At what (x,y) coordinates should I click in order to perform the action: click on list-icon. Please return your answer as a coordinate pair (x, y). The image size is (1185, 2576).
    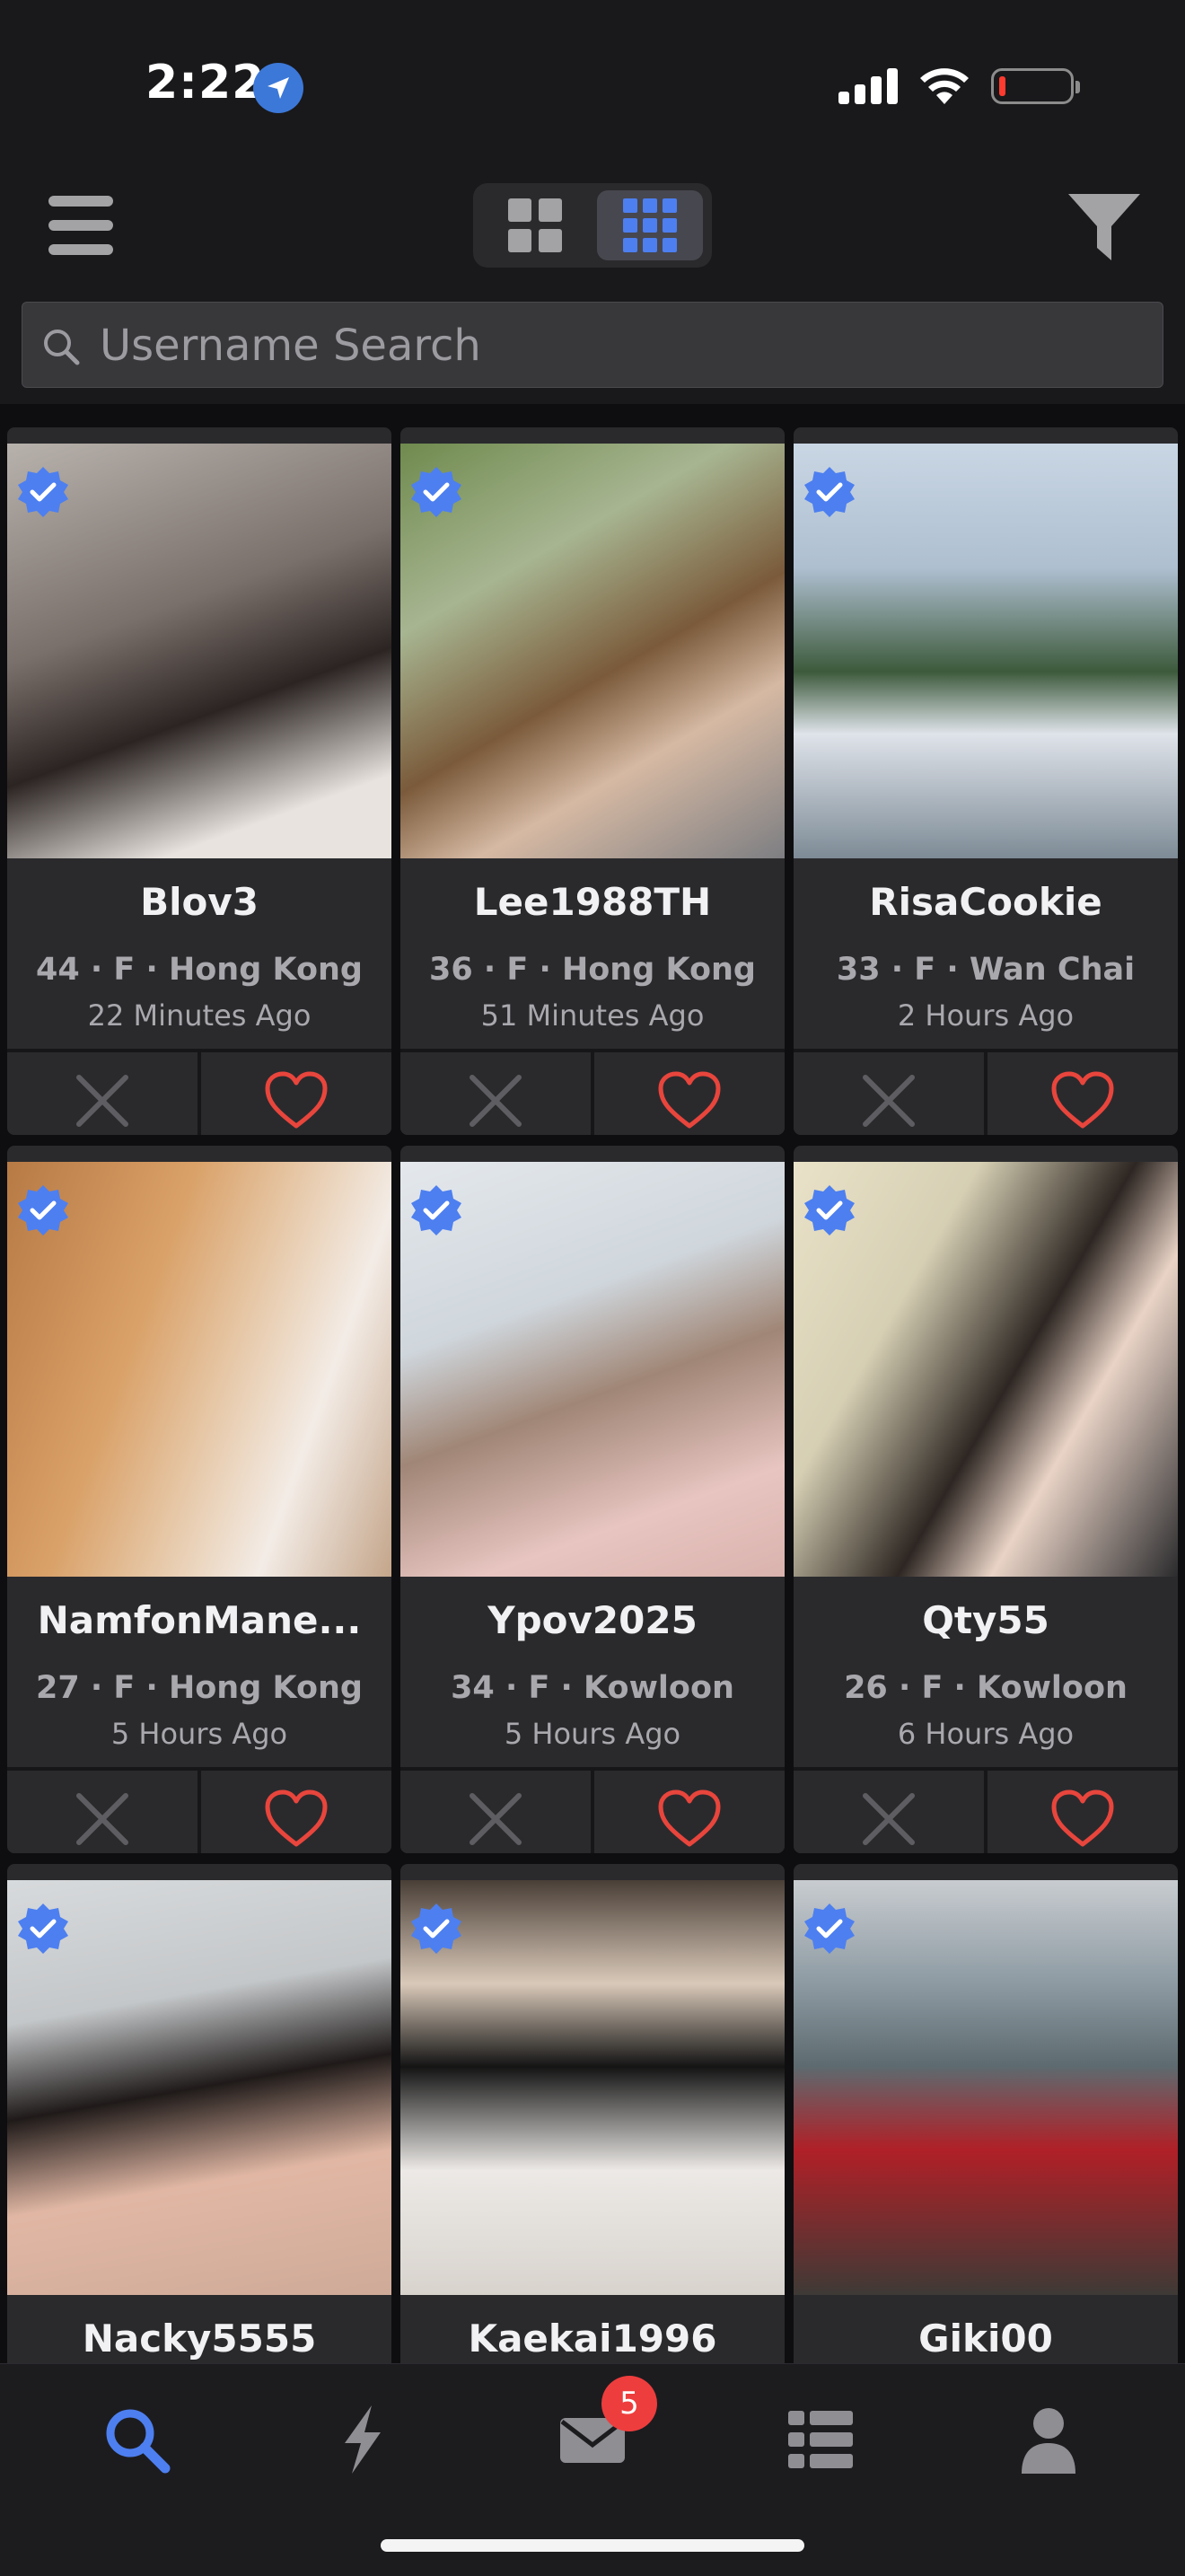
    Looking at the image, I should click on (820, 2439).